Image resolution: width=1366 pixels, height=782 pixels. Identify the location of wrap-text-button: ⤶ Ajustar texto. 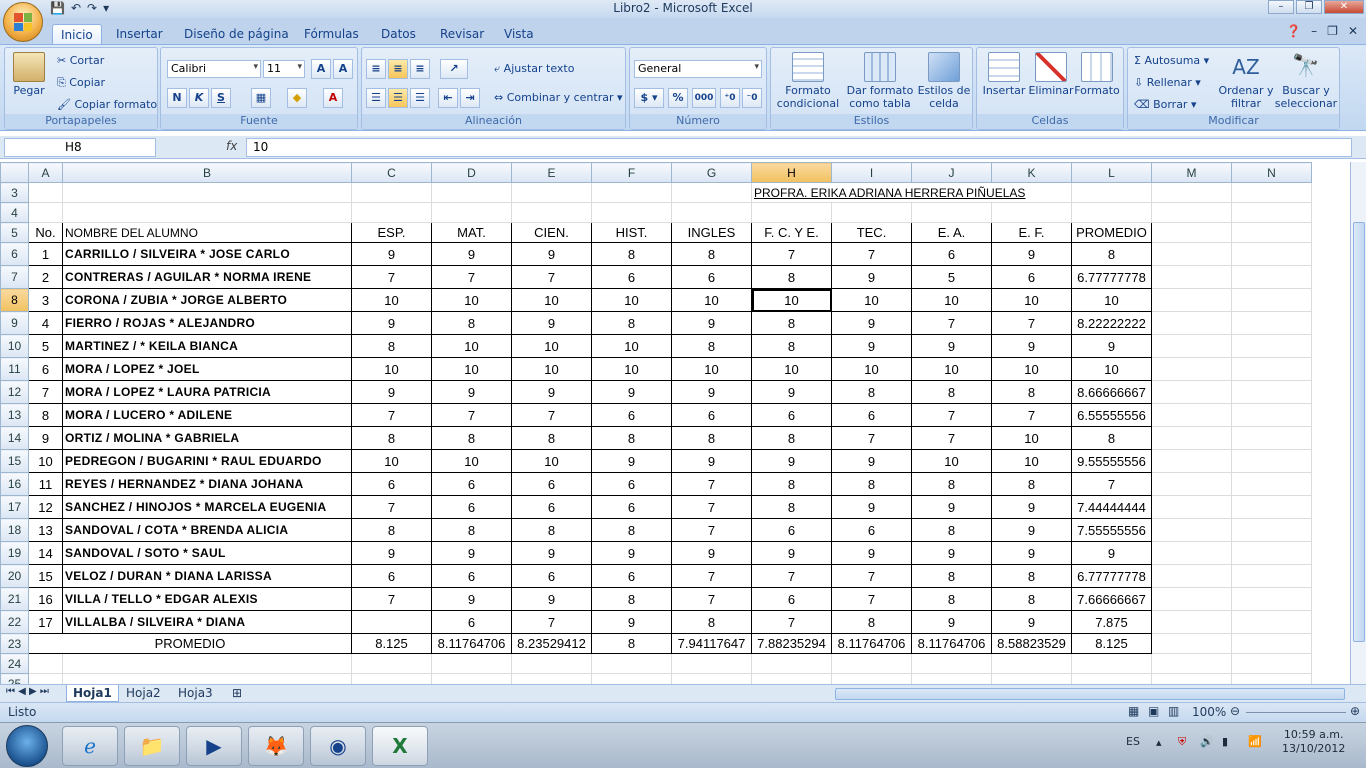
(534, 69).